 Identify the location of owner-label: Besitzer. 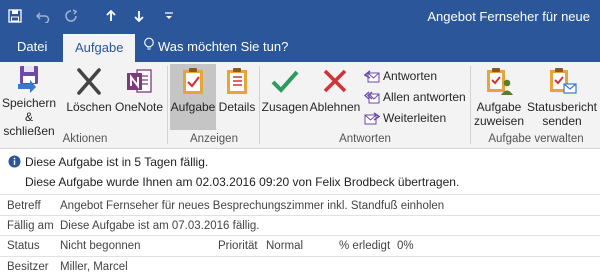
(28, 267).